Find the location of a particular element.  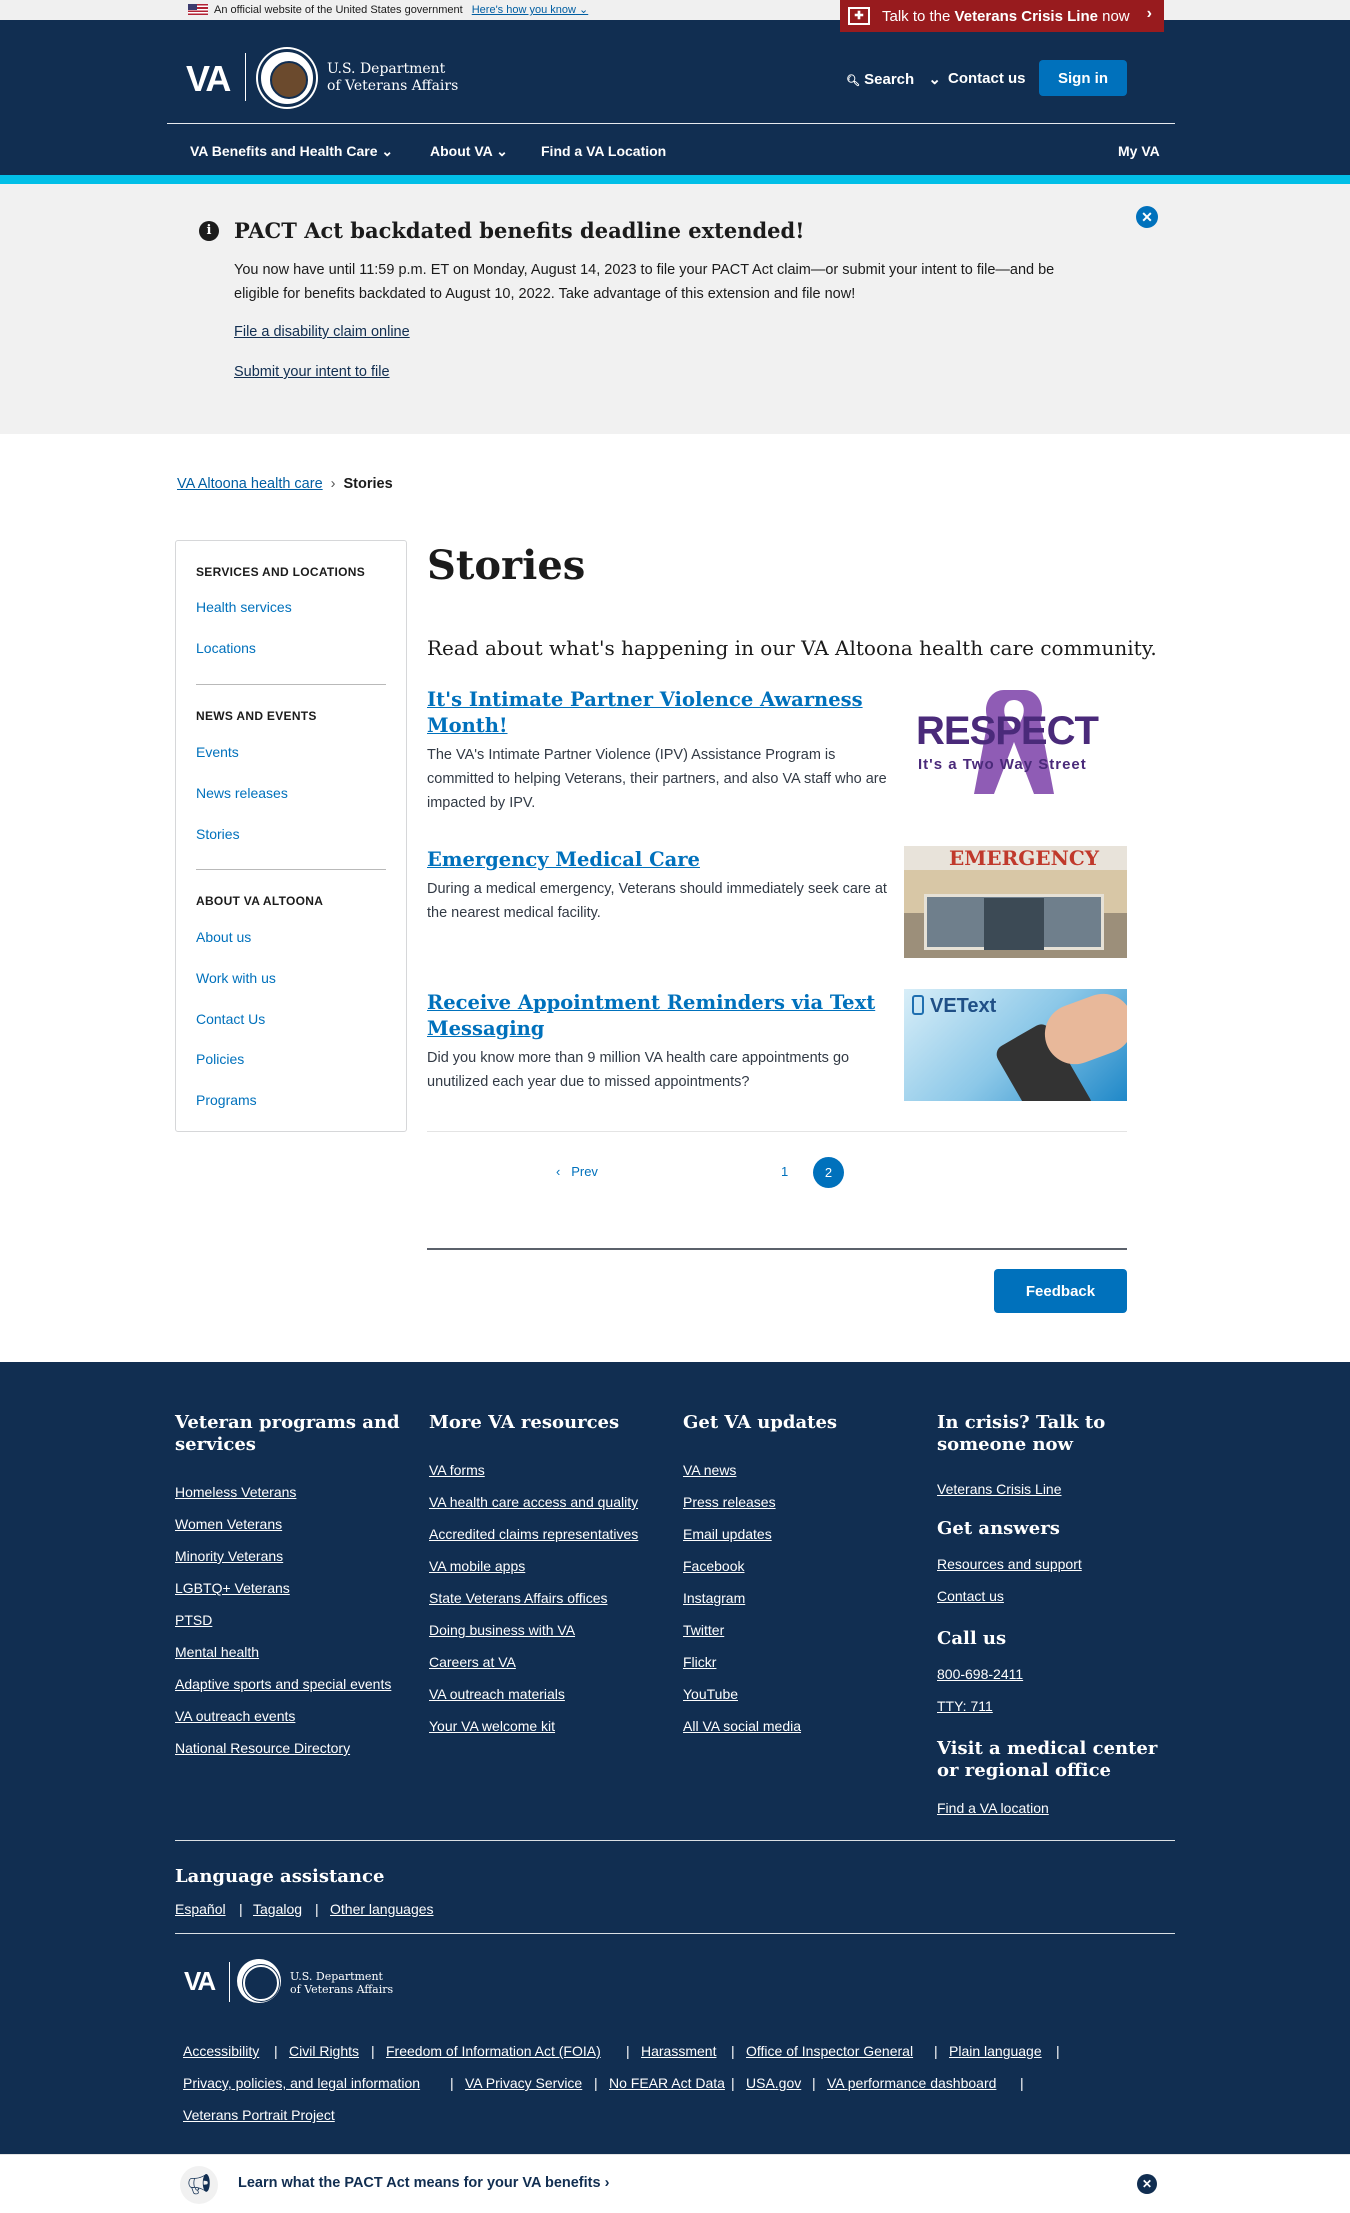

footer-link: Homeless Veterans is located at coordinates (235, 1492).